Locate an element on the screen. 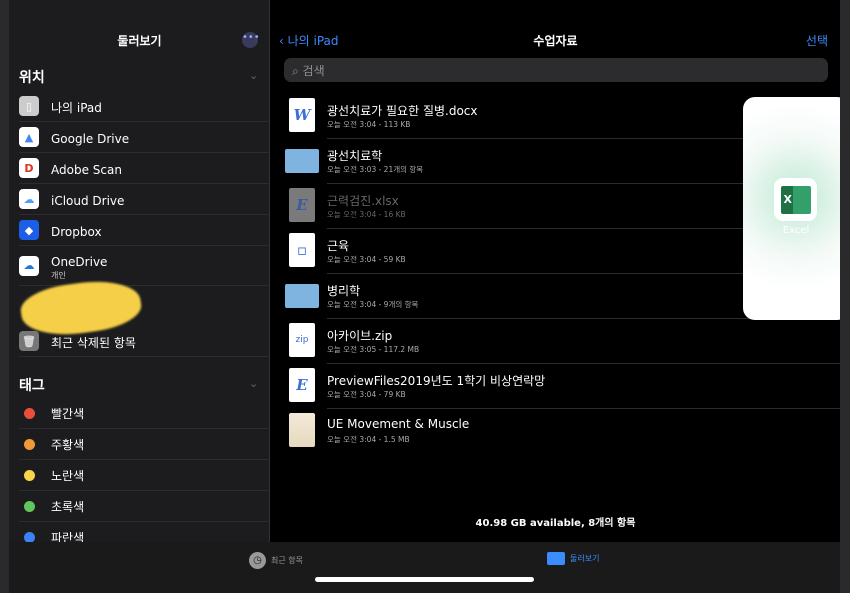 The image size is (850, 593). location-label: Google Drive is located at coordinates (90, 138).